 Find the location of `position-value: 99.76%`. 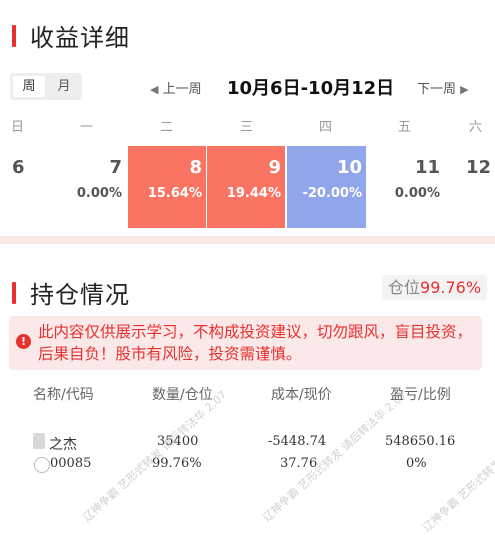

position-value: 99.76% is located at coordinates (451, 287).